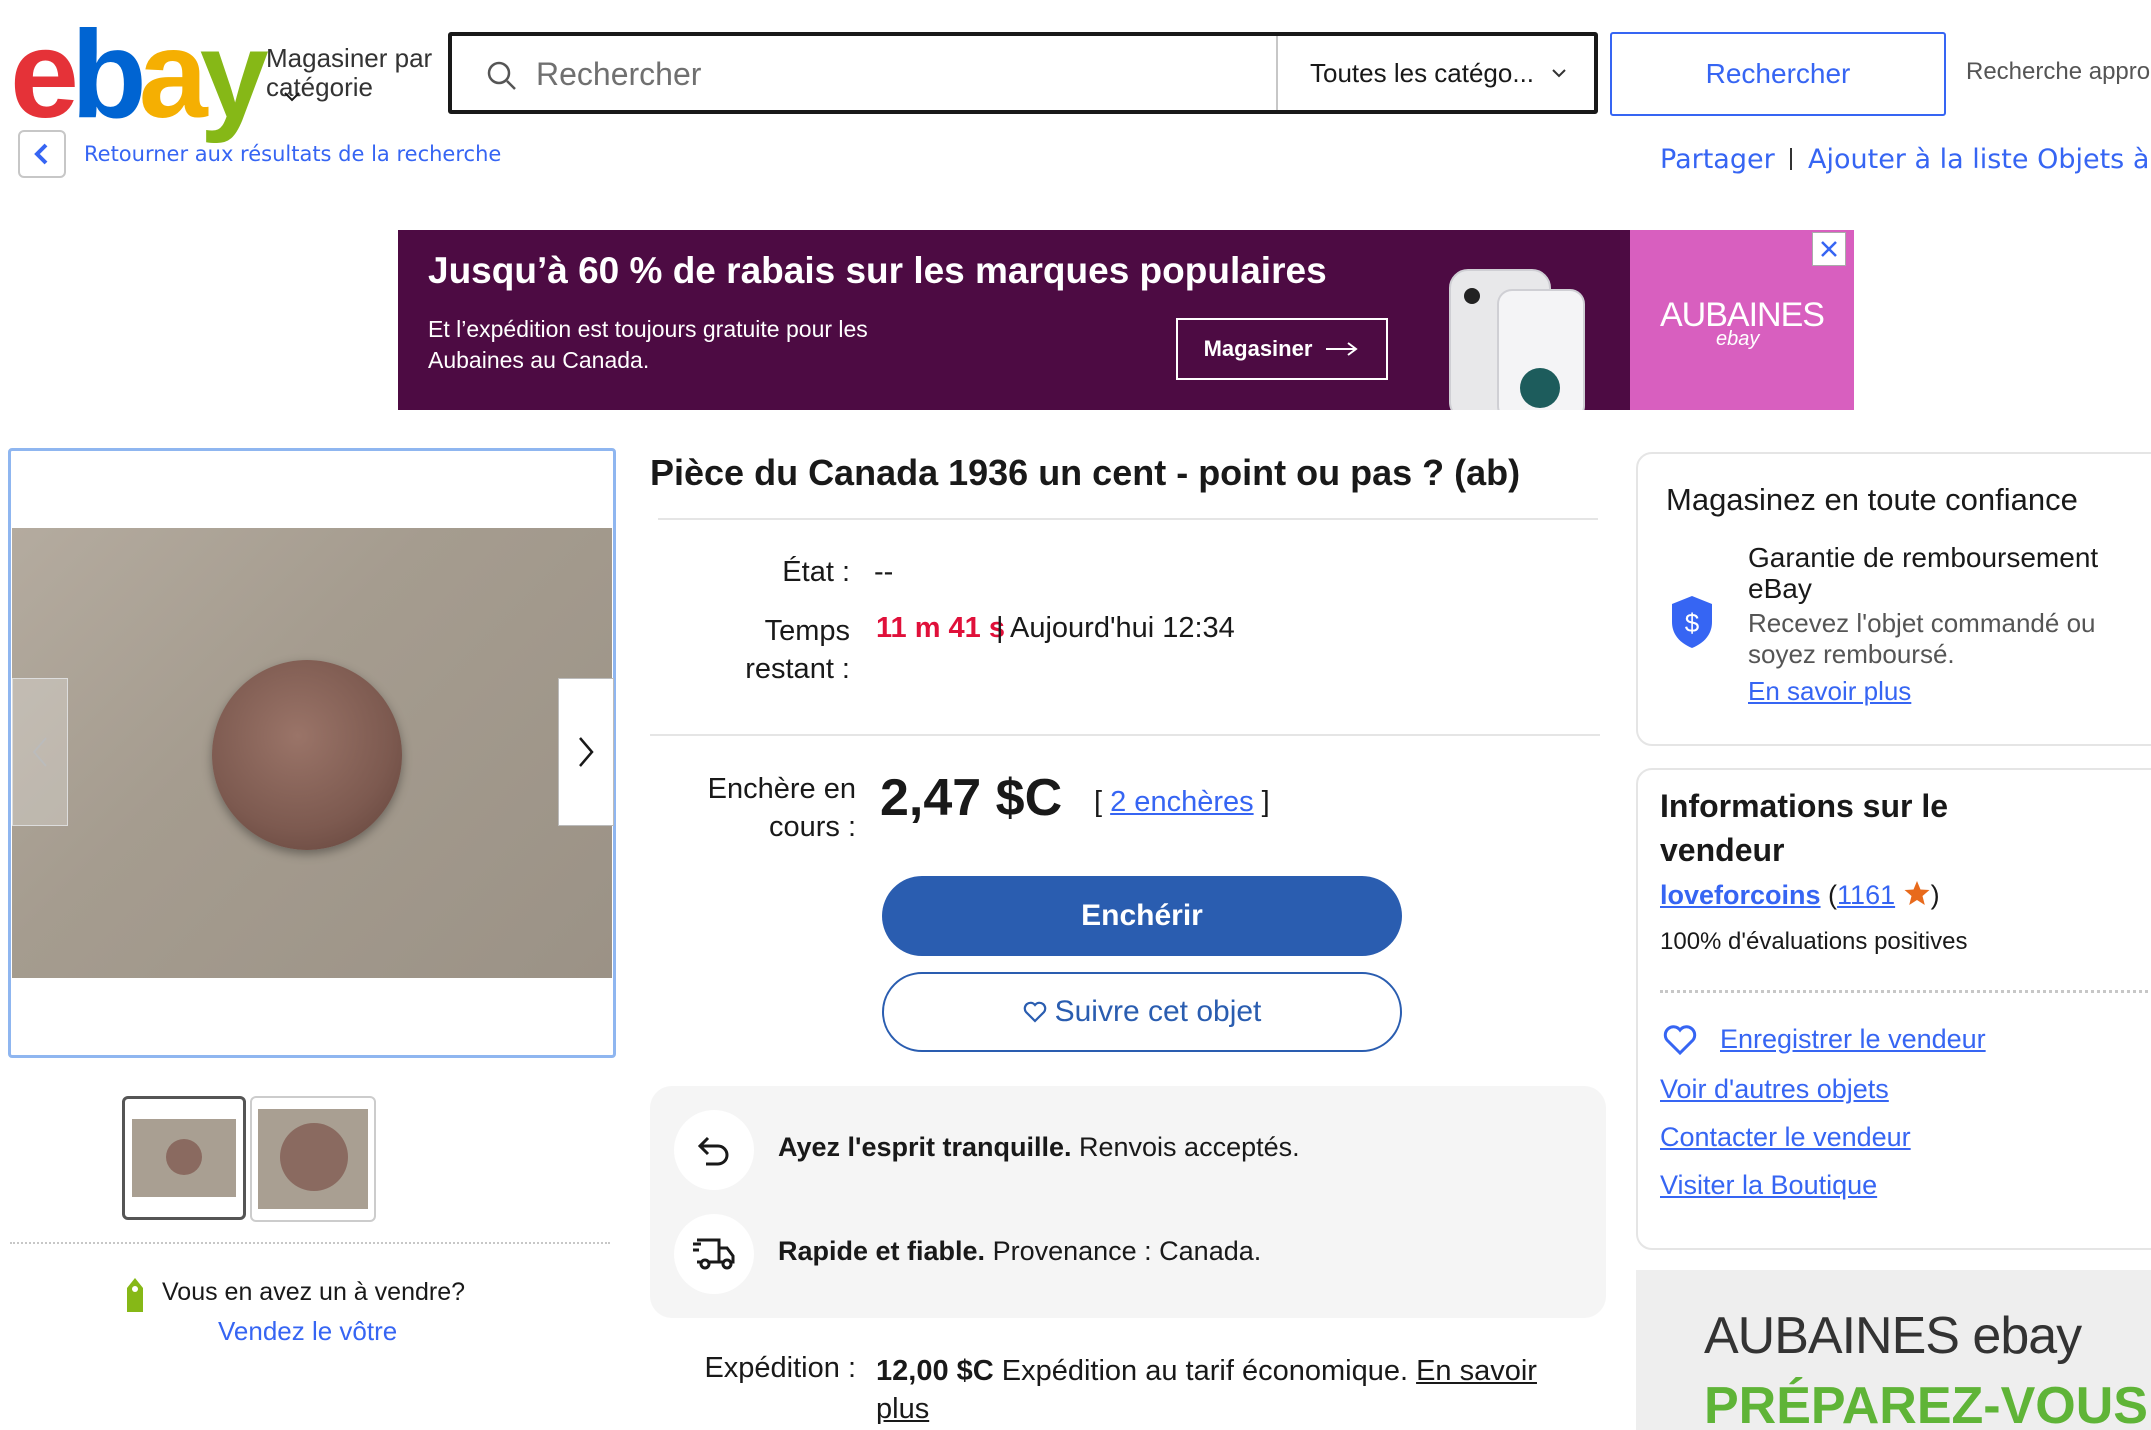  I want to click on bid-count-link: 2 enchères, so click(1182, 802).